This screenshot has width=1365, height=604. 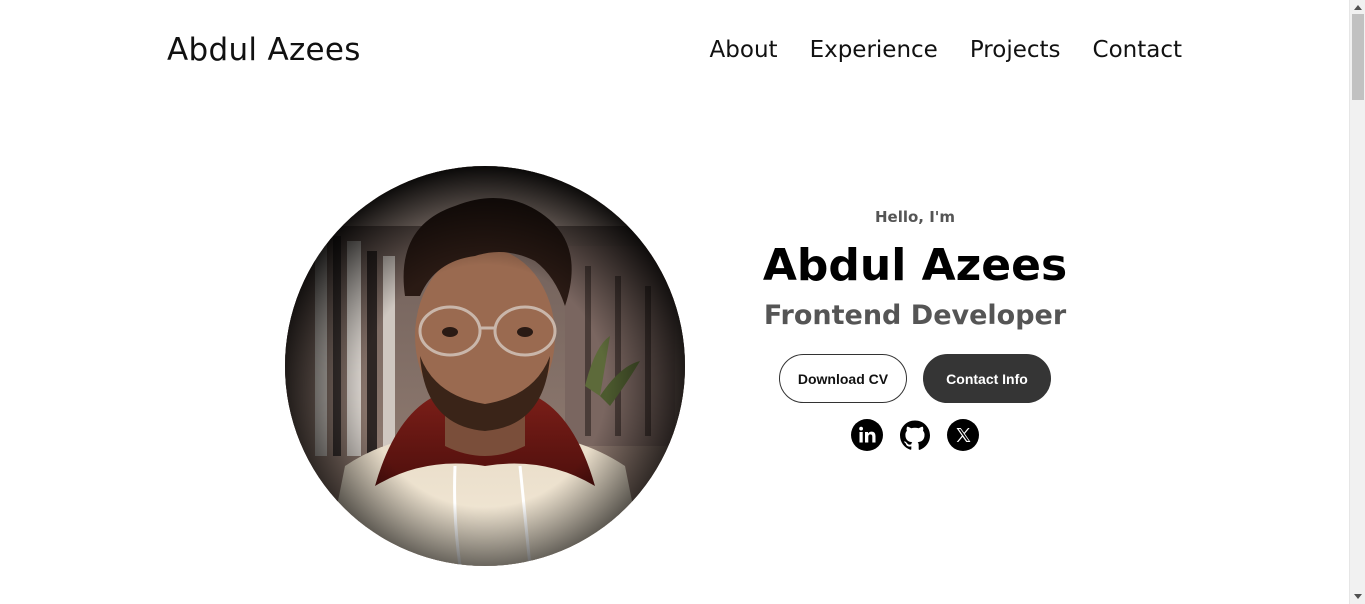 I want to click on github-icon, so click(x=915, y=435).